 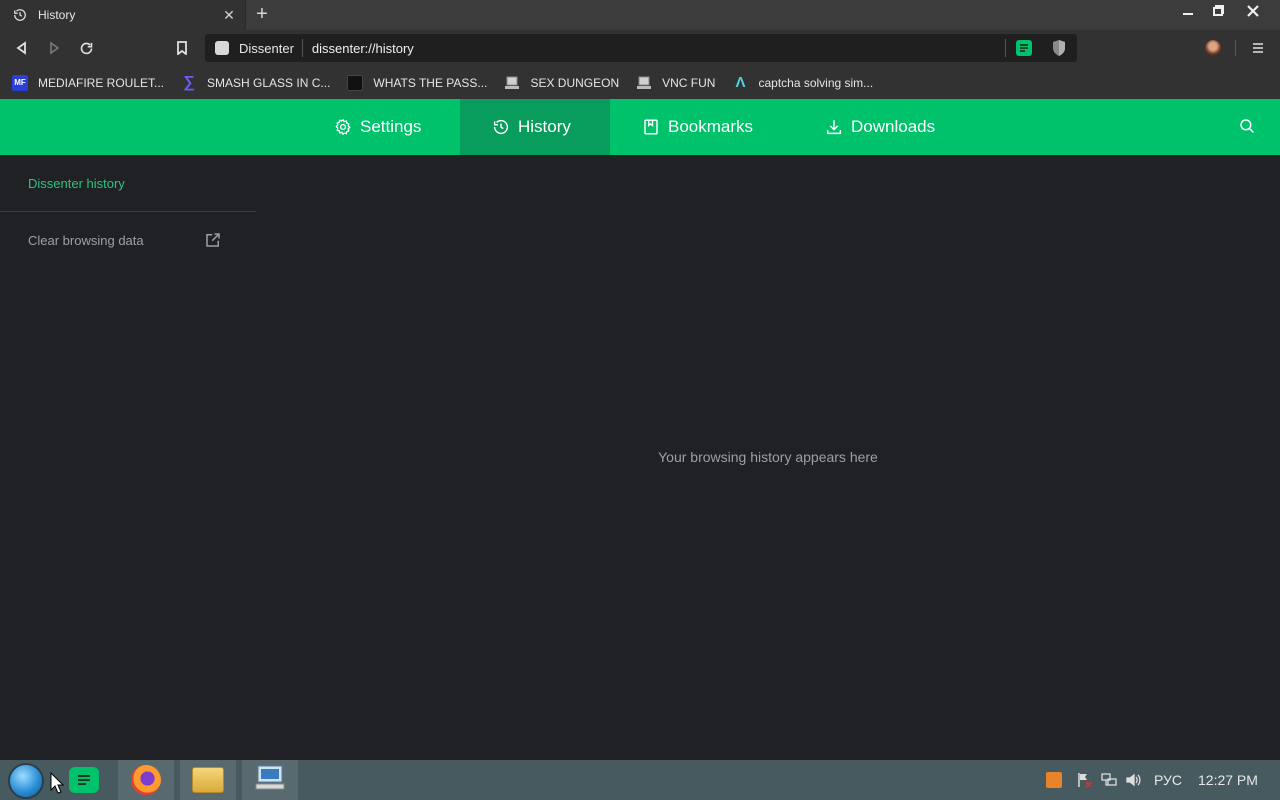 I want to click on browser-toolbar: Dissenter dissenter://history, so click(x=640, y=48).